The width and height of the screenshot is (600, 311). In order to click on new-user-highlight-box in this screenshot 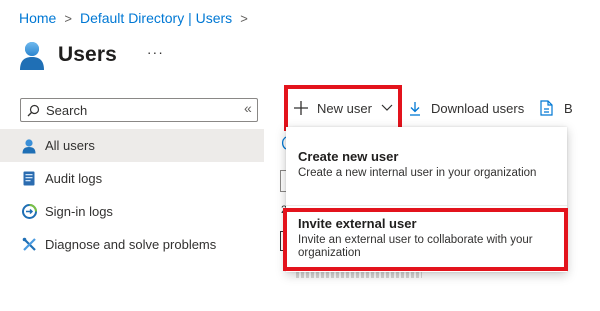, I will do `click(343, 108)`.